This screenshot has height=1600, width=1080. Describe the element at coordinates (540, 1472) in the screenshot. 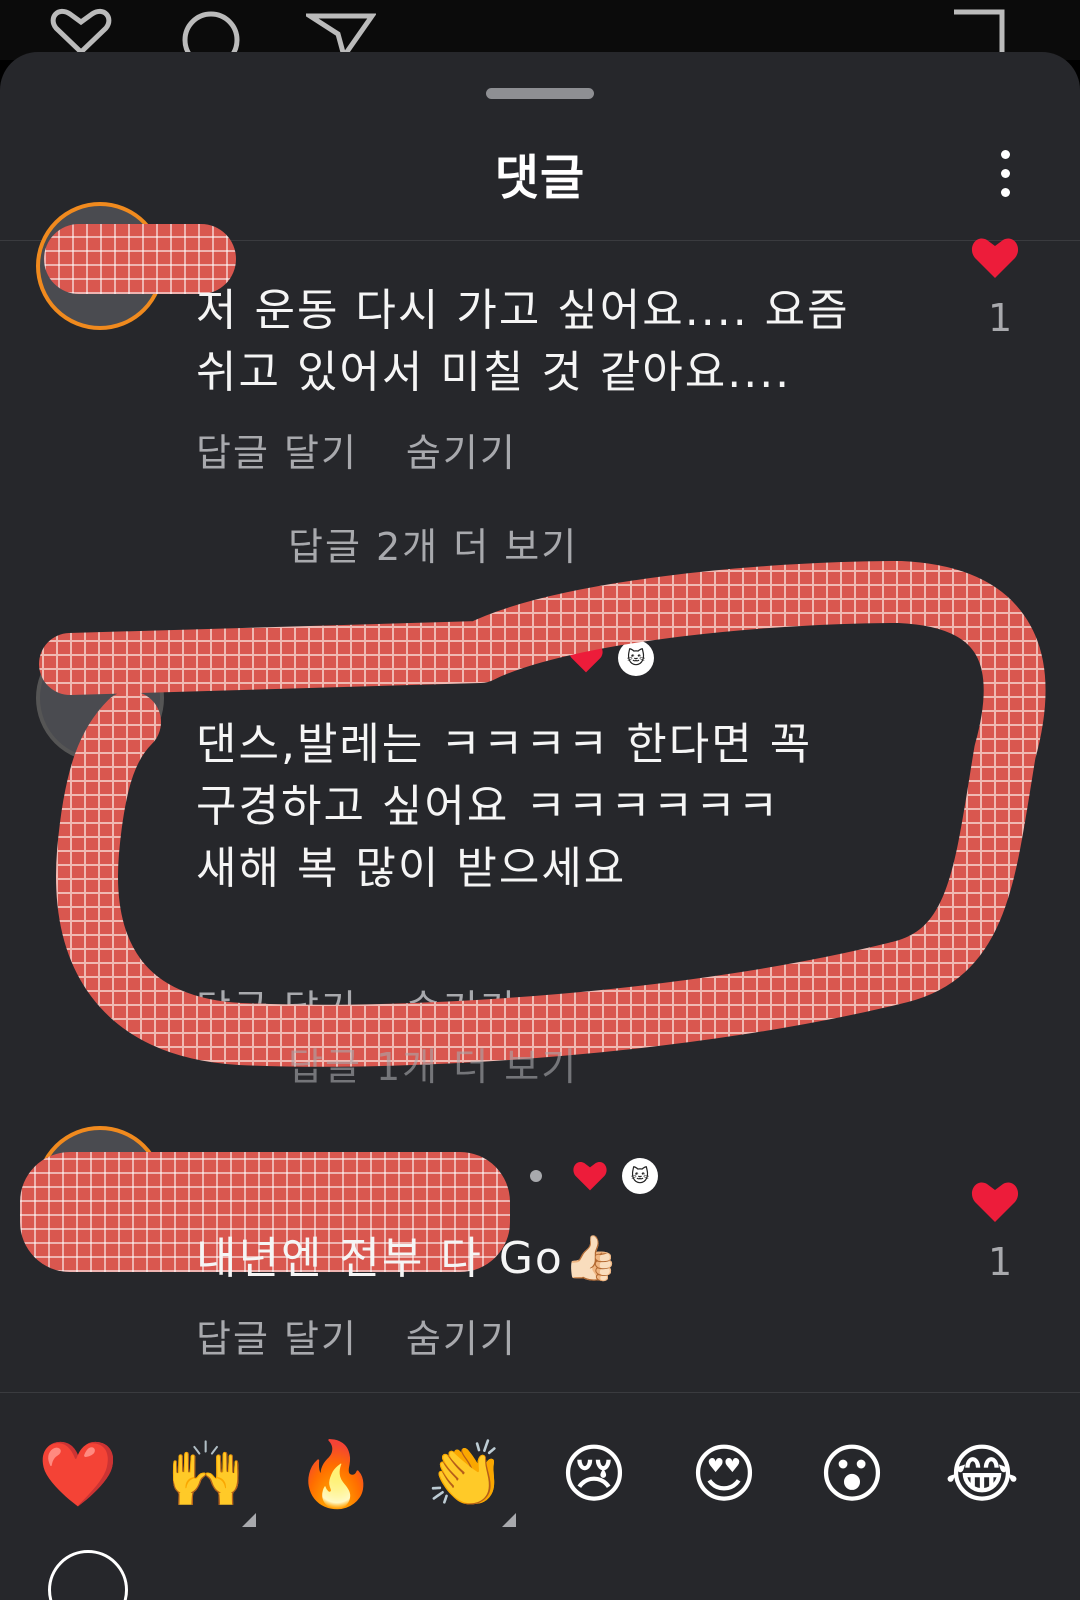

I see `emoji-reaction-bar: ❤️ 🙌 🔥 👏 😢 😍 😮 😂` at that location.